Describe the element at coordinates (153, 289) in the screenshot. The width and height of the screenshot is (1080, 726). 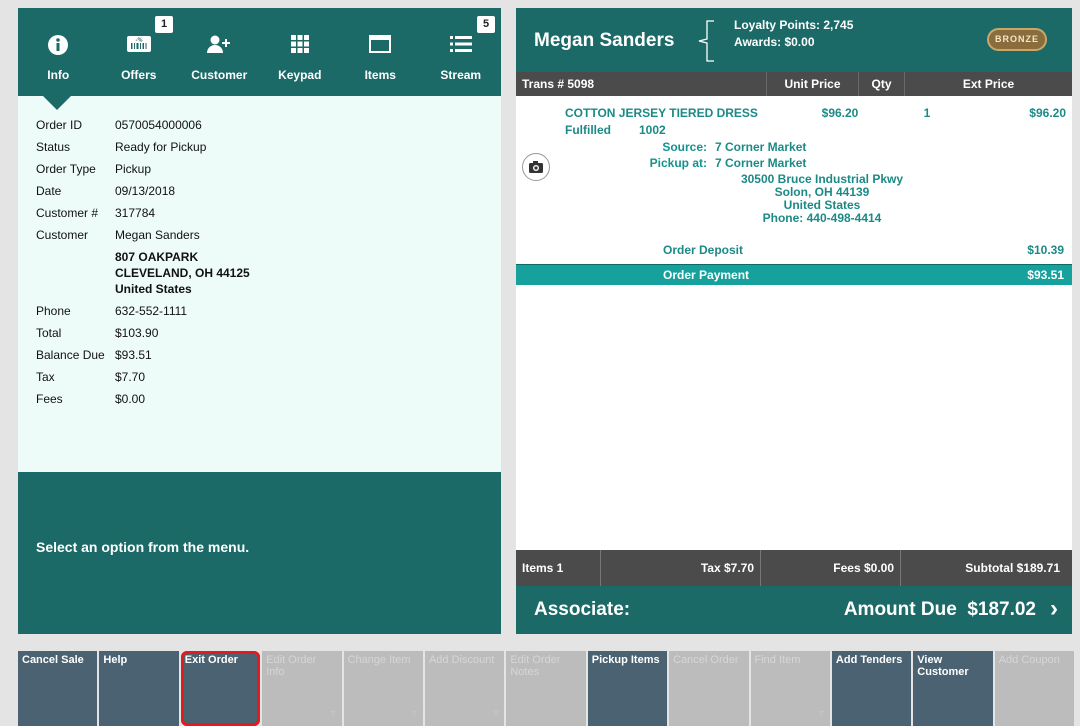
I see `address-line: United States` at that location.